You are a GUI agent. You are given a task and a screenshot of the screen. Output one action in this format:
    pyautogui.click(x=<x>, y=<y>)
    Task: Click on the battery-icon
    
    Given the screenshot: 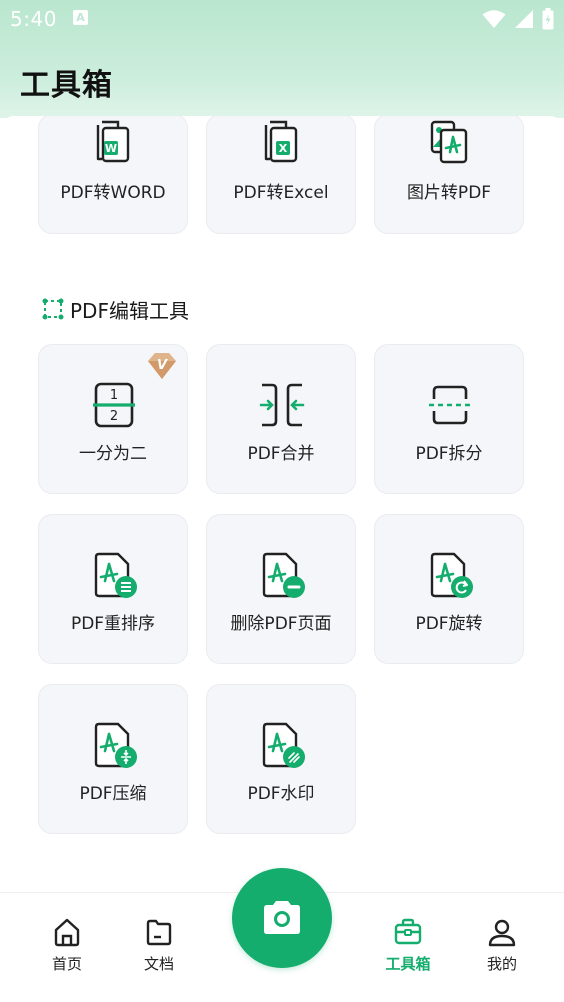 What is the action you would take?
    pyautogui.click(x=548, y=19)
    